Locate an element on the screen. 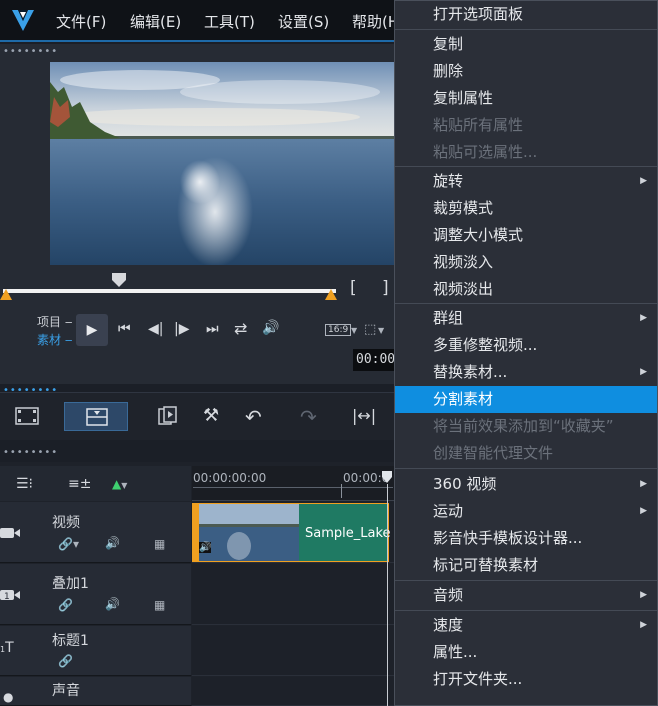  chapter-manager-icon: ≡± is located at coordinates (79, 484).